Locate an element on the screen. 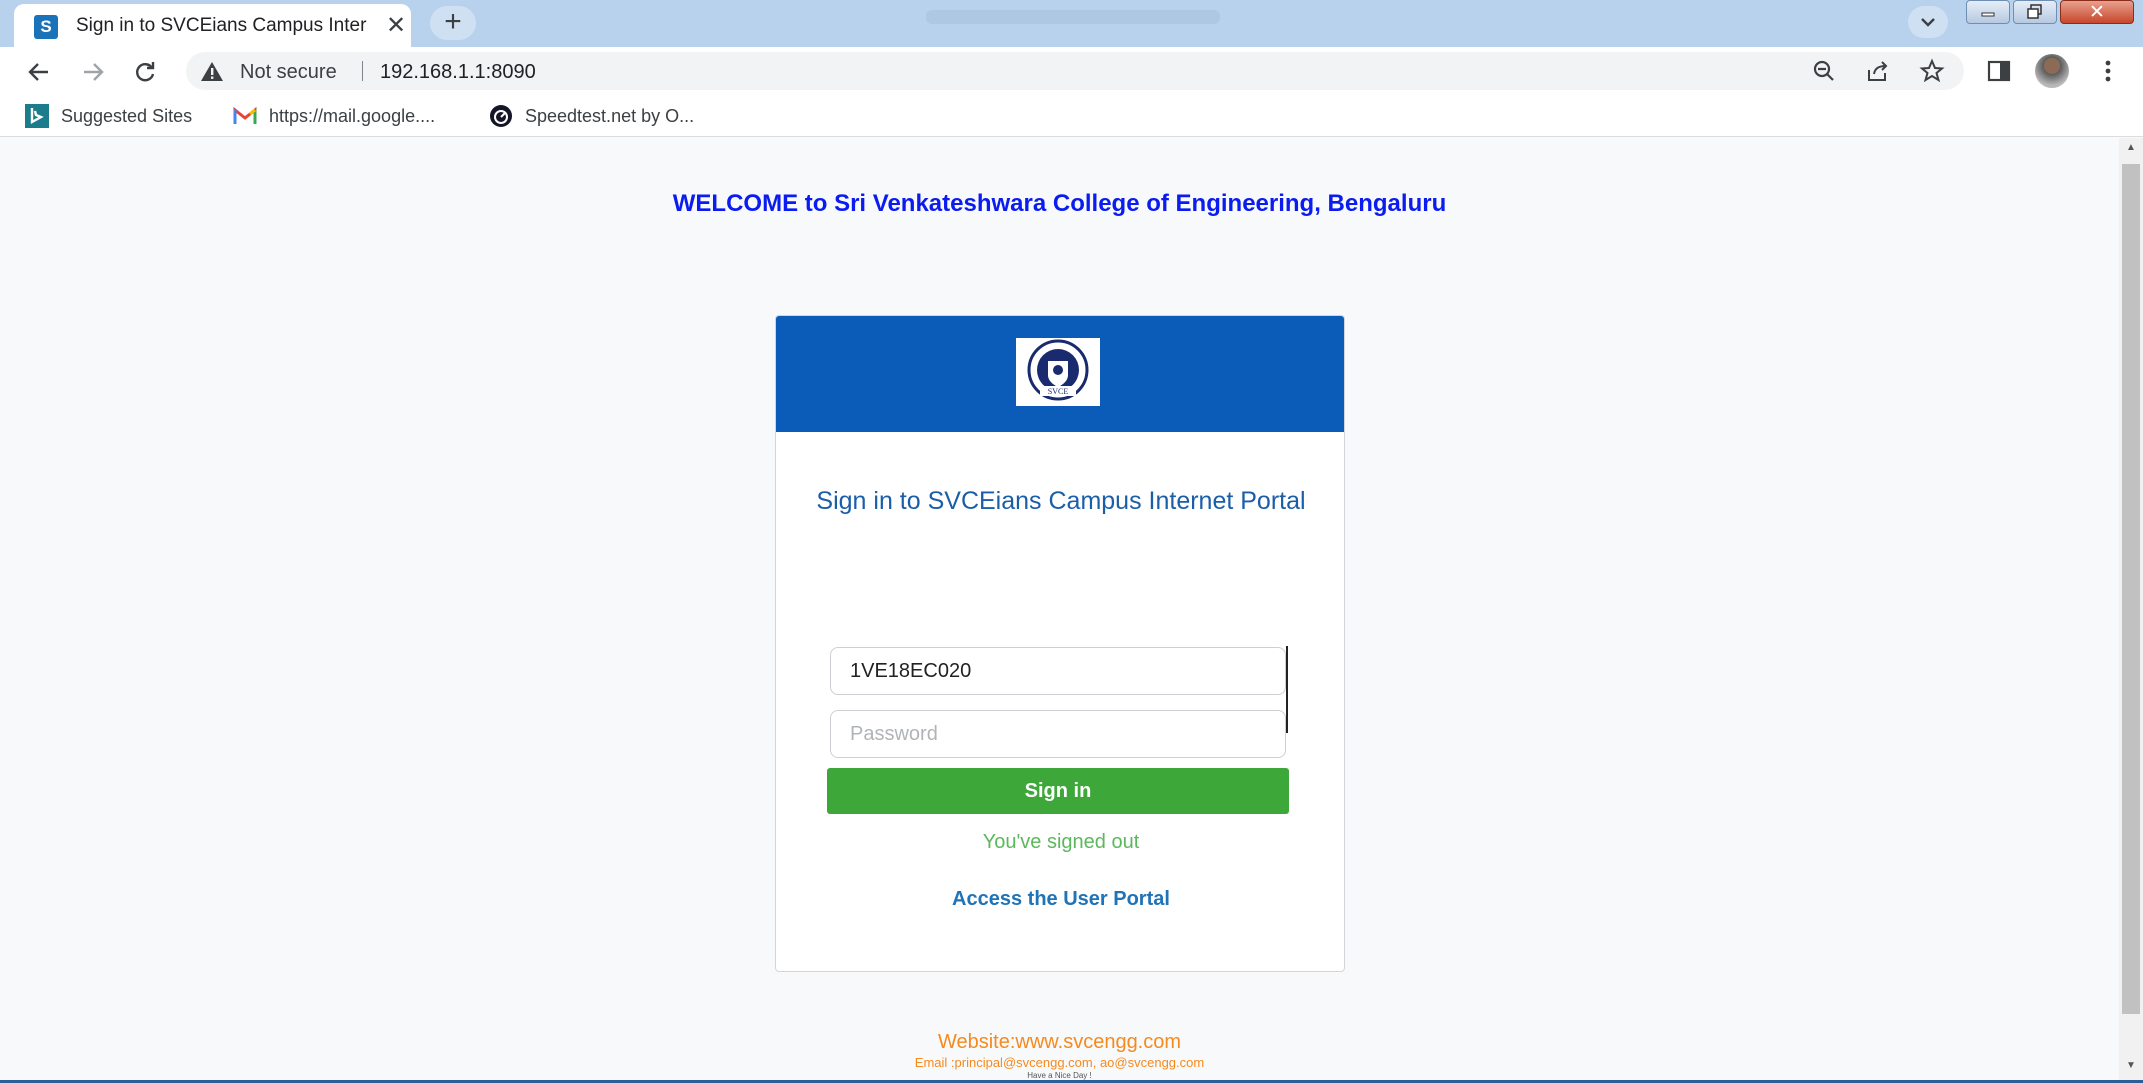 This screenshot has width=2143, height=1083. reload-icon is located at coordinates (145, 72).